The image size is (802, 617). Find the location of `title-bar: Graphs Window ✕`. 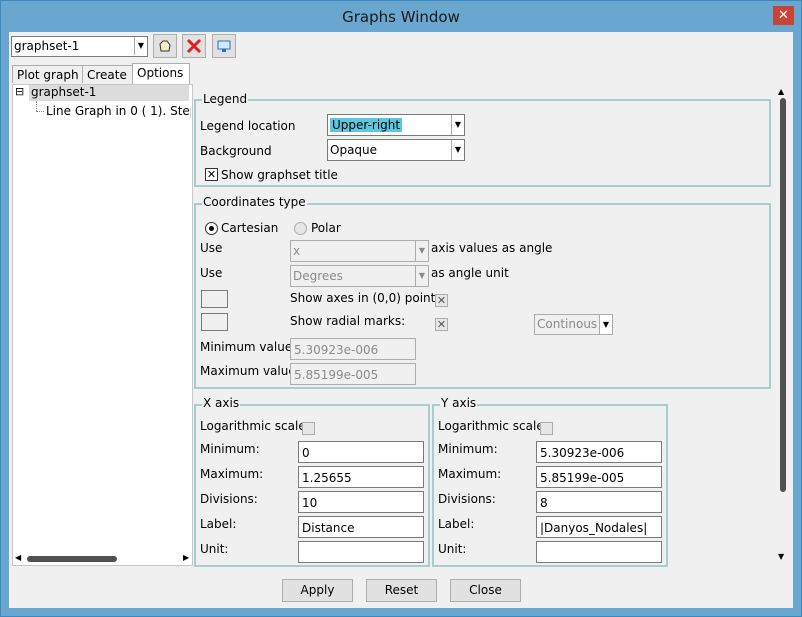

title-bar: Graphs Window ✕ is located at coordinates (401, 16).